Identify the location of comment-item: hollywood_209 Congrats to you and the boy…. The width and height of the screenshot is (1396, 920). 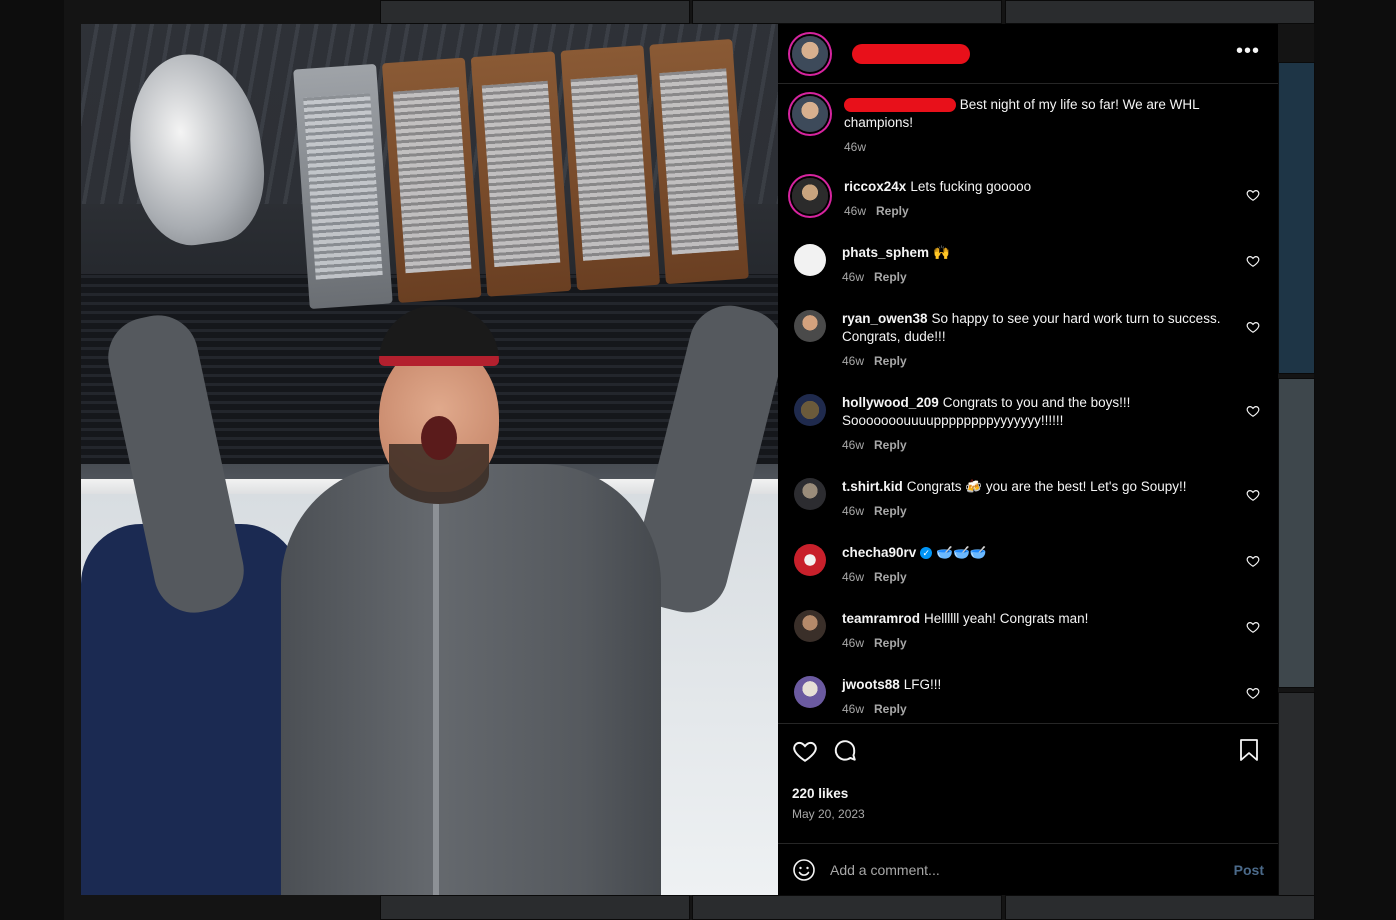
(1028, 436).